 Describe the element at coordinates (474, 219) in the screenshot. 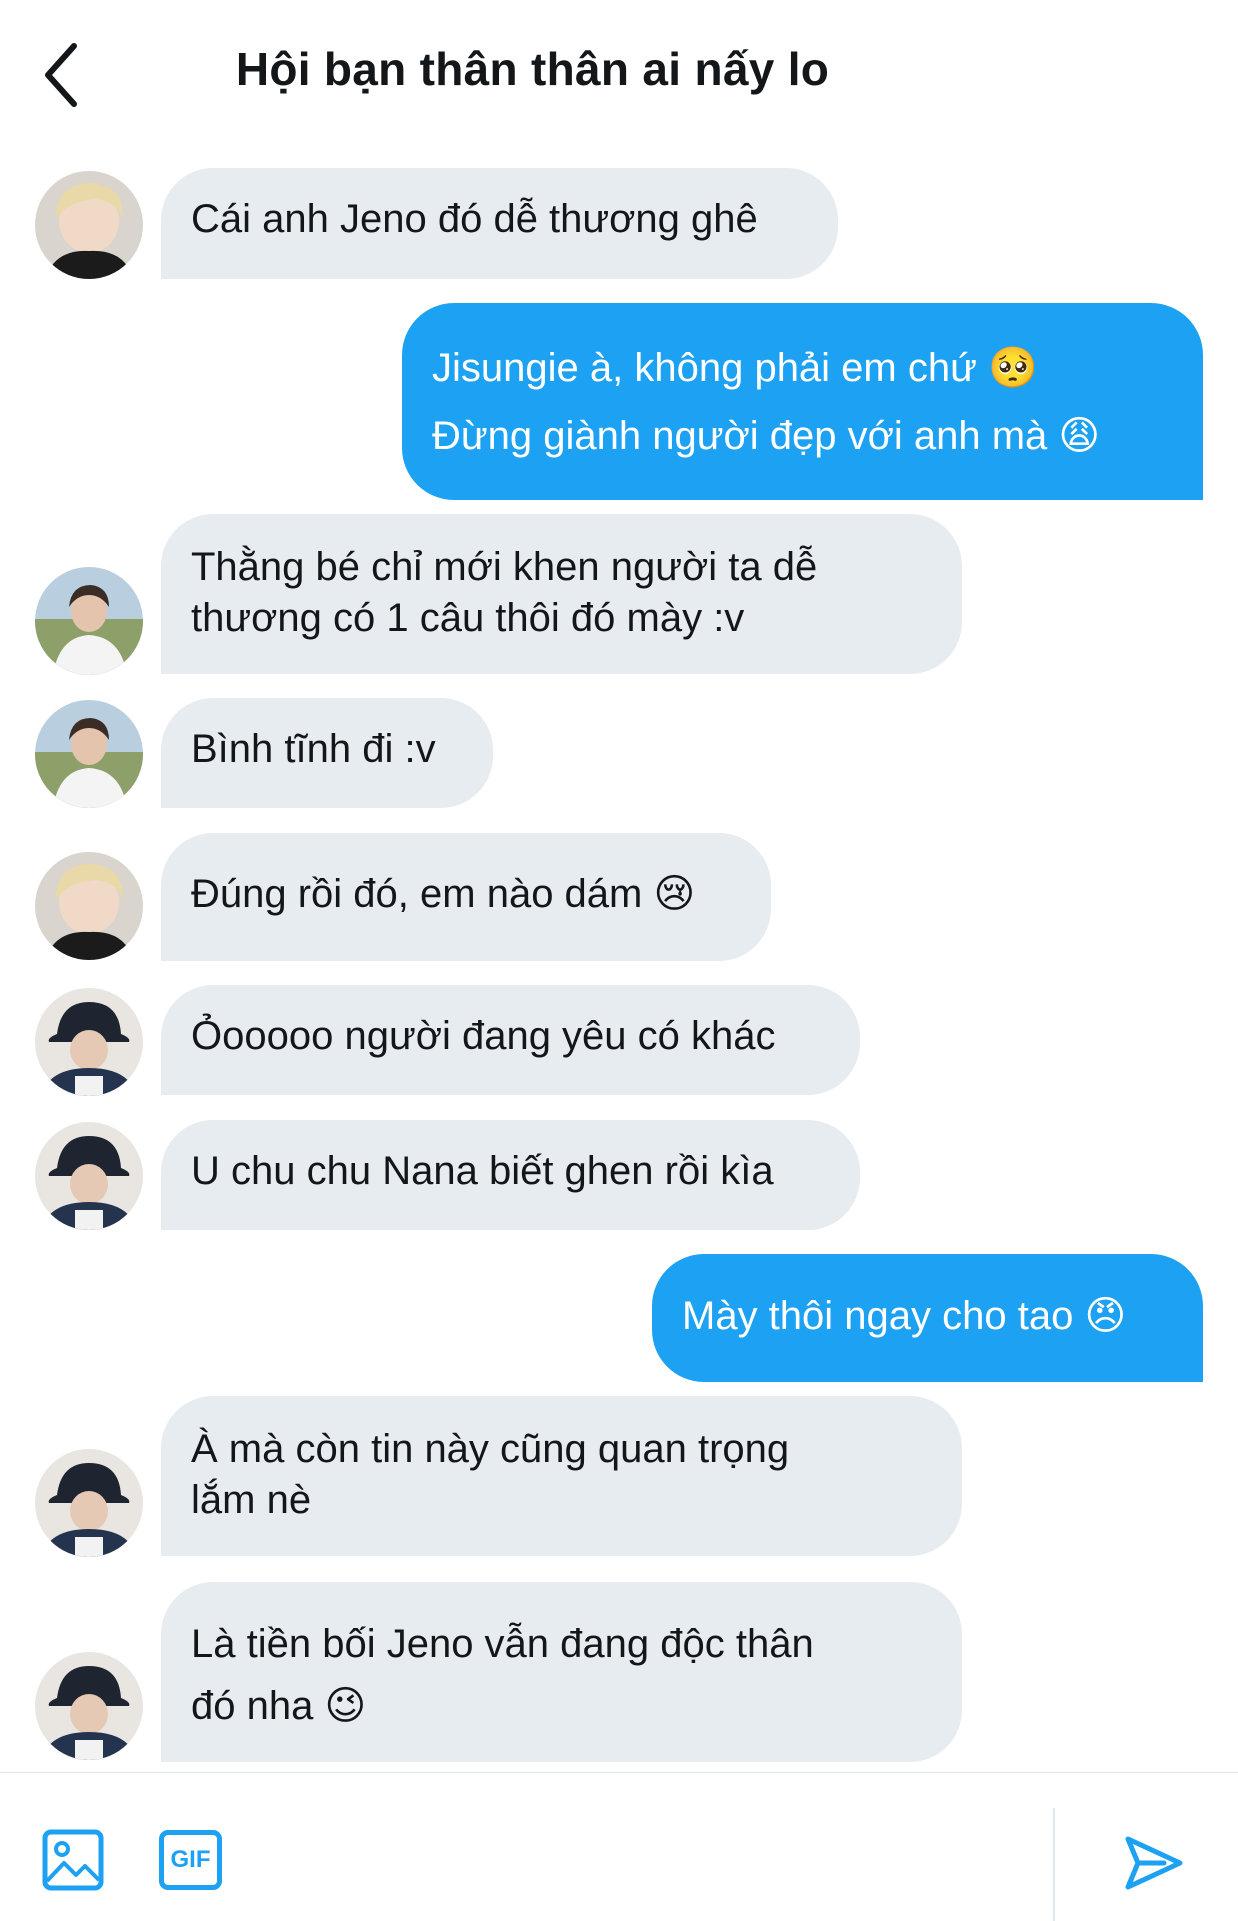

I see `message-text: Cái anh Jeno đó dễ thương ghê` at that location.